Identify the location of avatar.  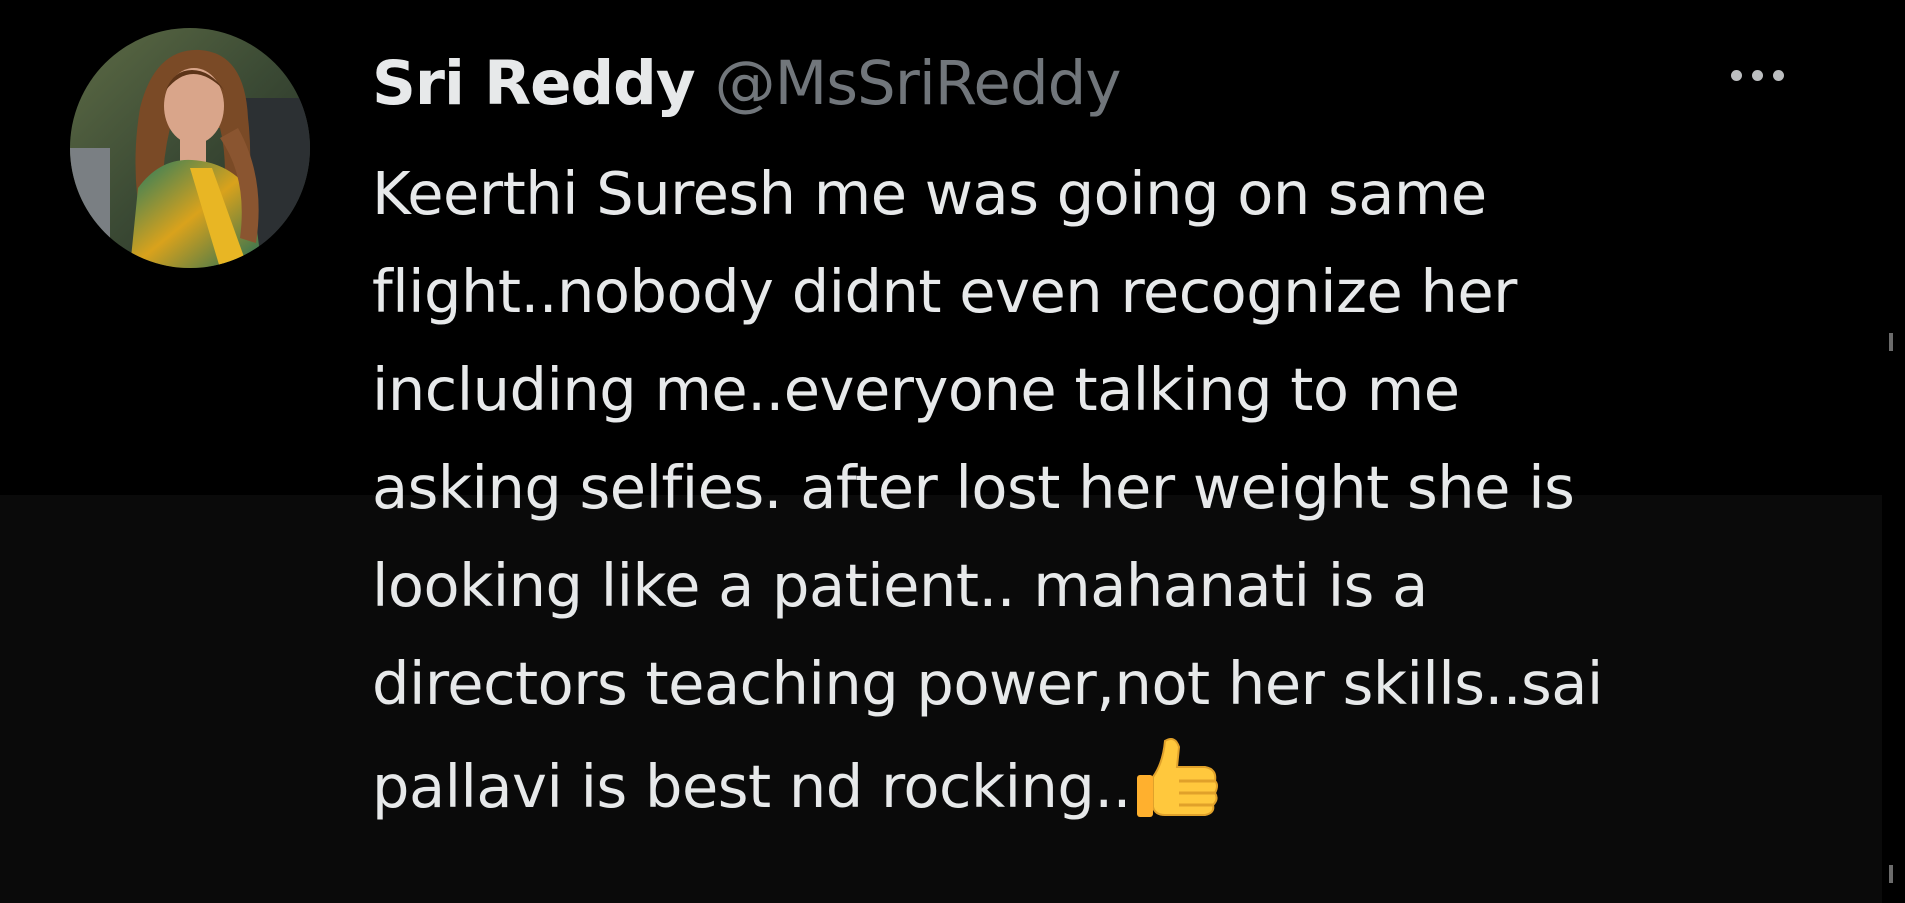
(190, 148).